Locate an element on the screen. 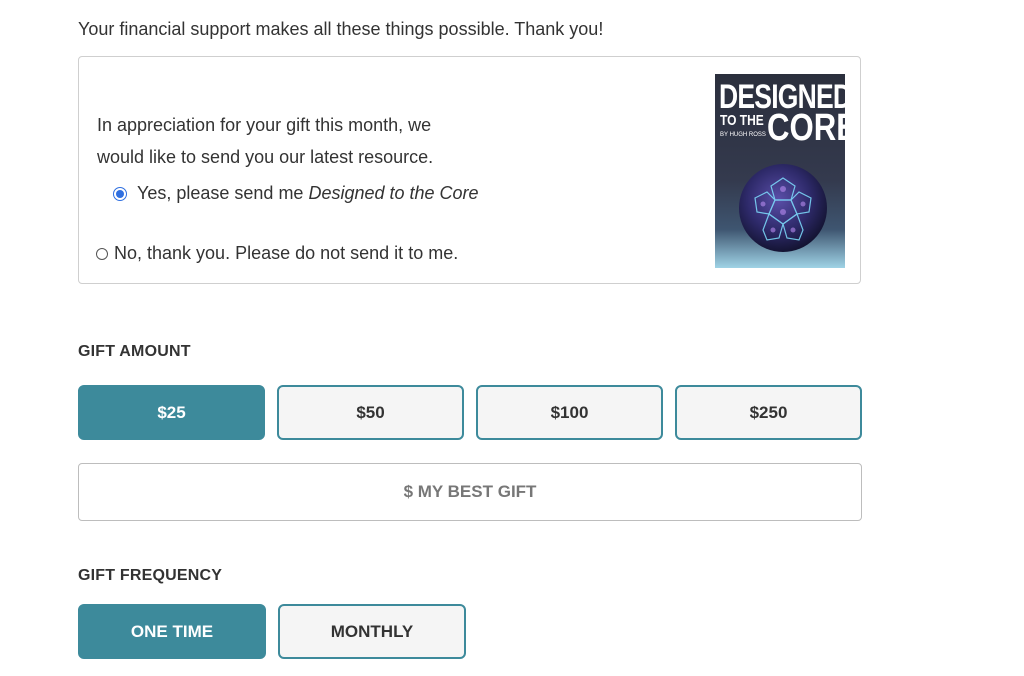 The width and height of the screenshot is (1024, 676). amount-button-50: $50 is located at coordinates (370, 412).